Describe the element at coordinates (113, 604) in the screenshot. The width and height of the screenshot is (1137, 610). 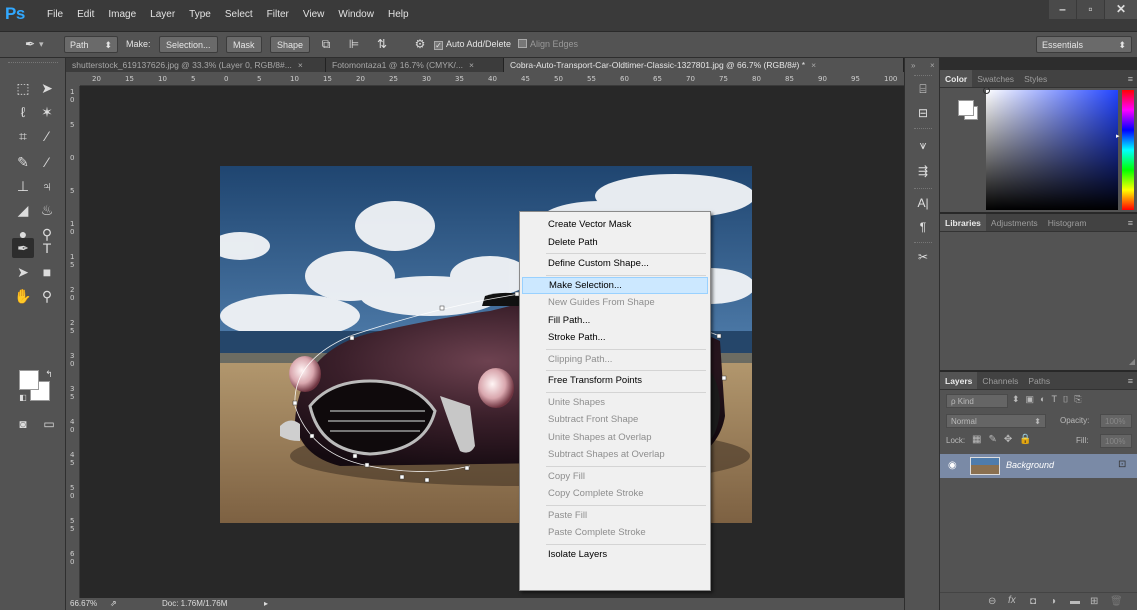
I see `export-icon: ⇗` at that location.